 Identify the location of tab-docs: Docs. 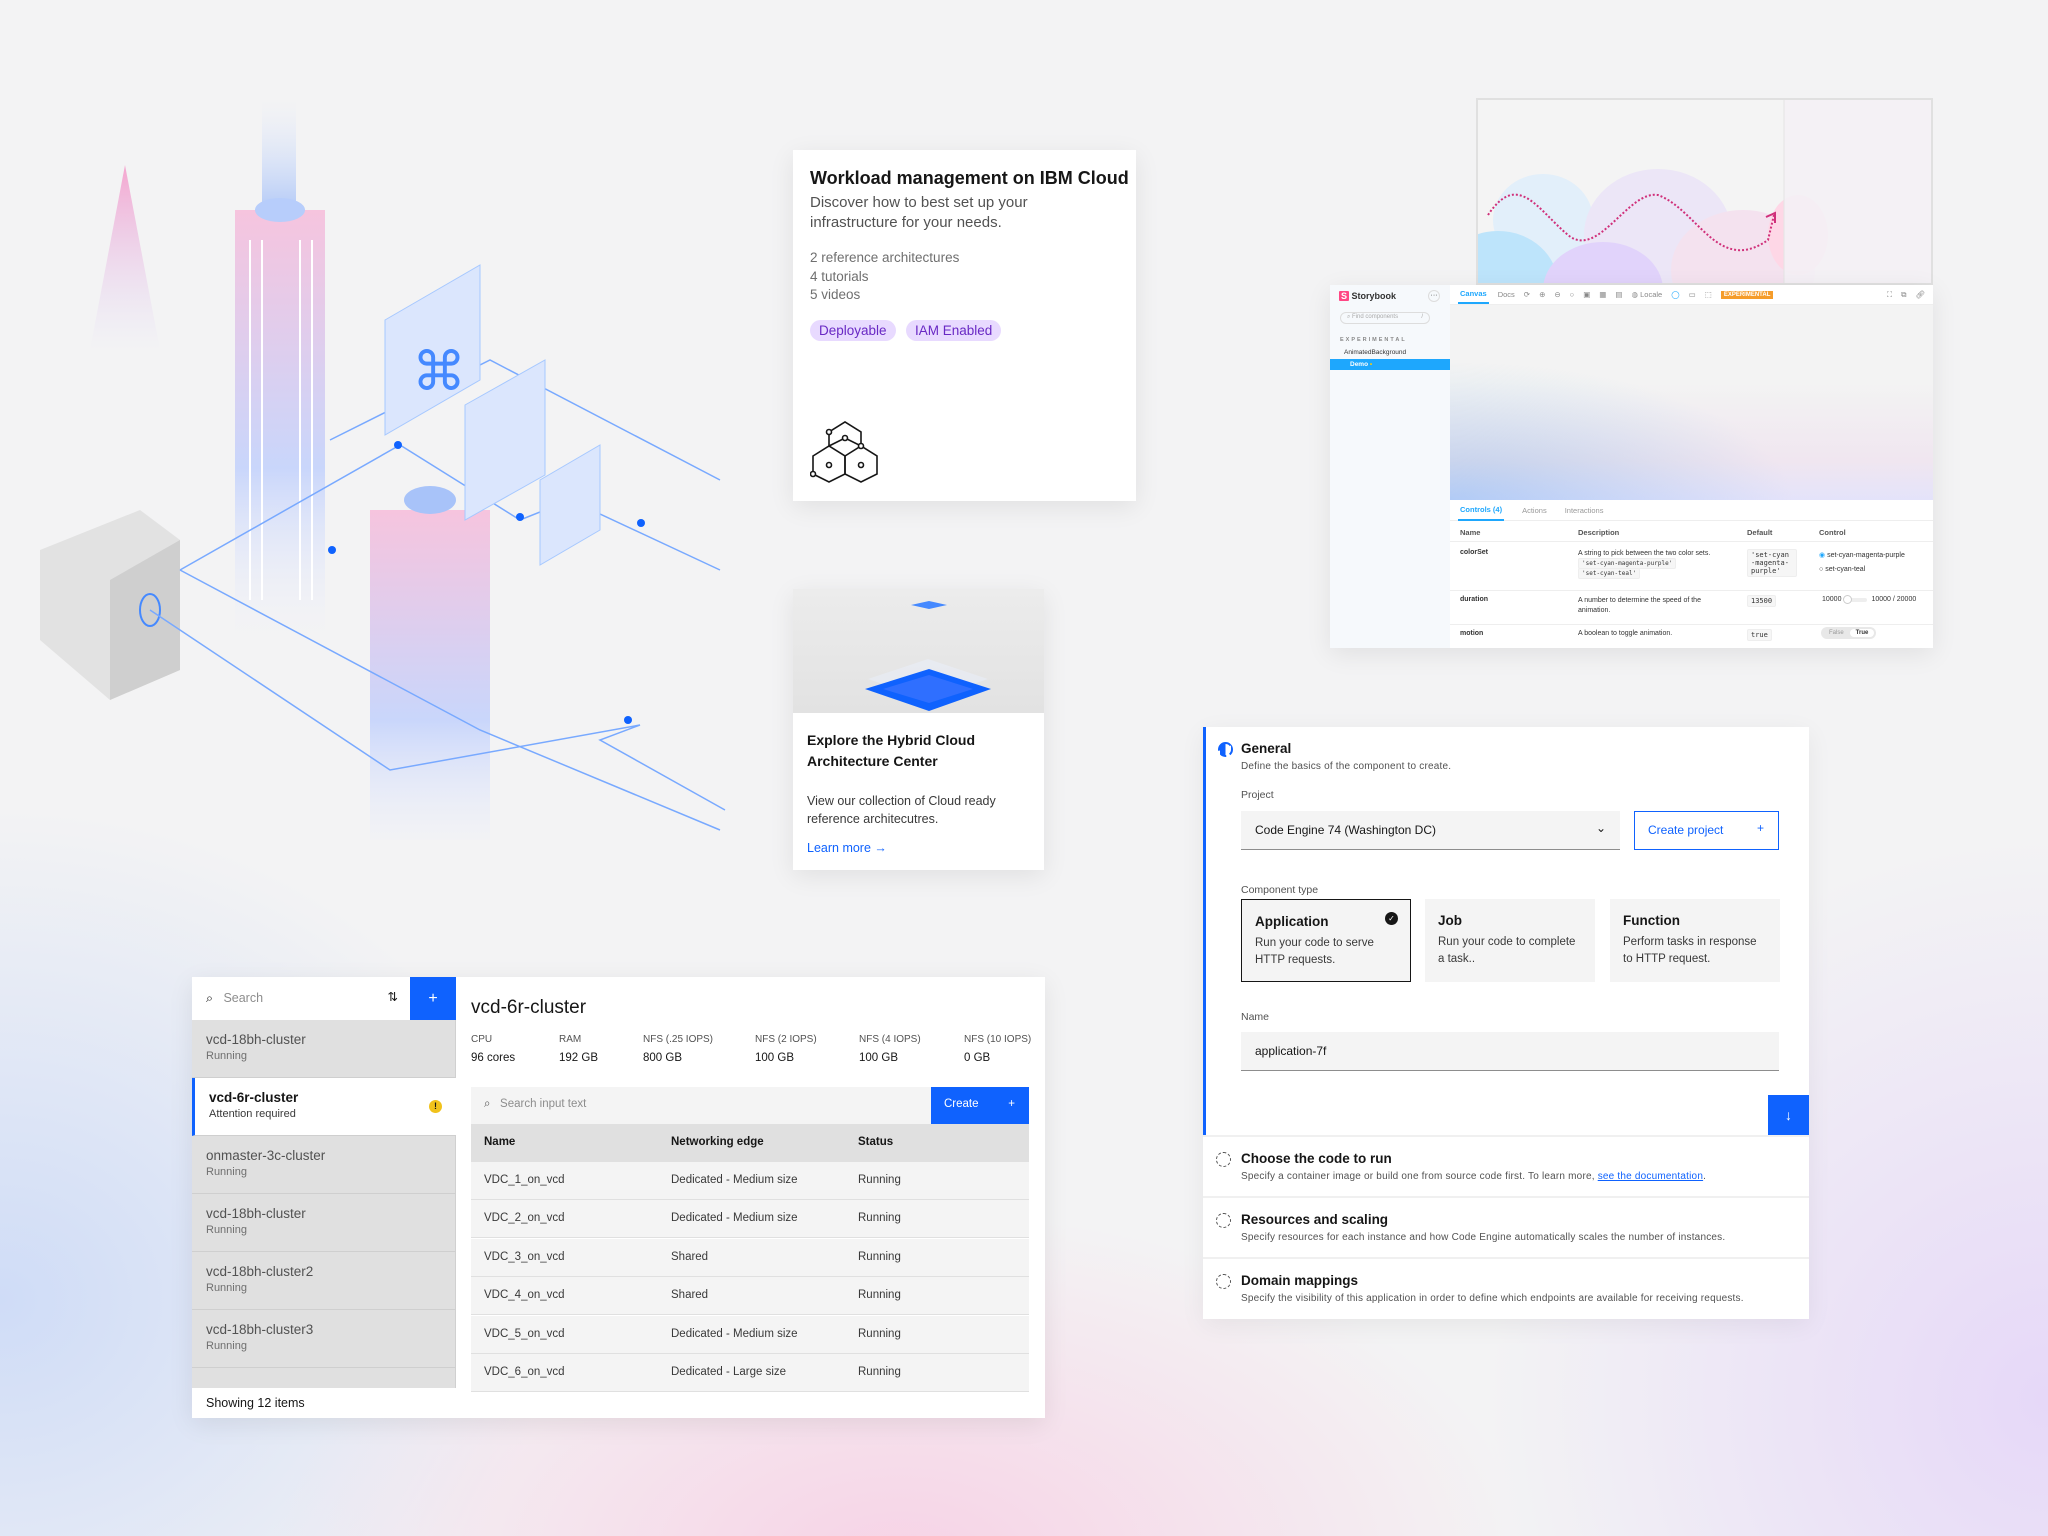
(1506, 294).